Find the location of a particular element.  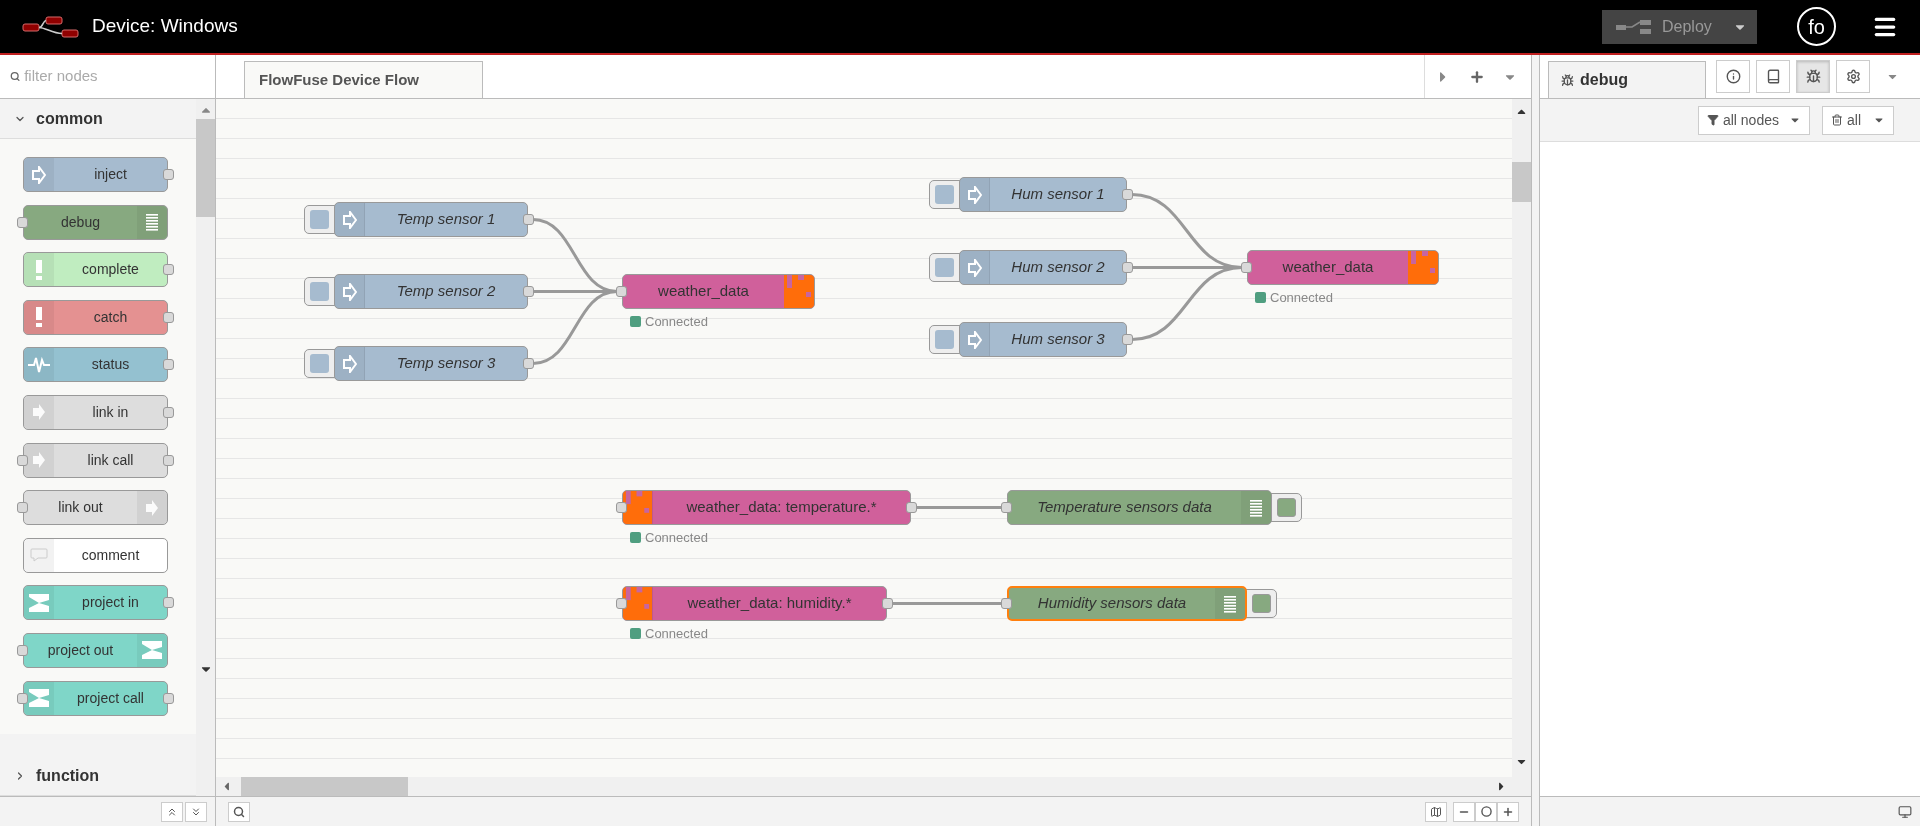

palette-node: link out is located at coordinates (95, 508).